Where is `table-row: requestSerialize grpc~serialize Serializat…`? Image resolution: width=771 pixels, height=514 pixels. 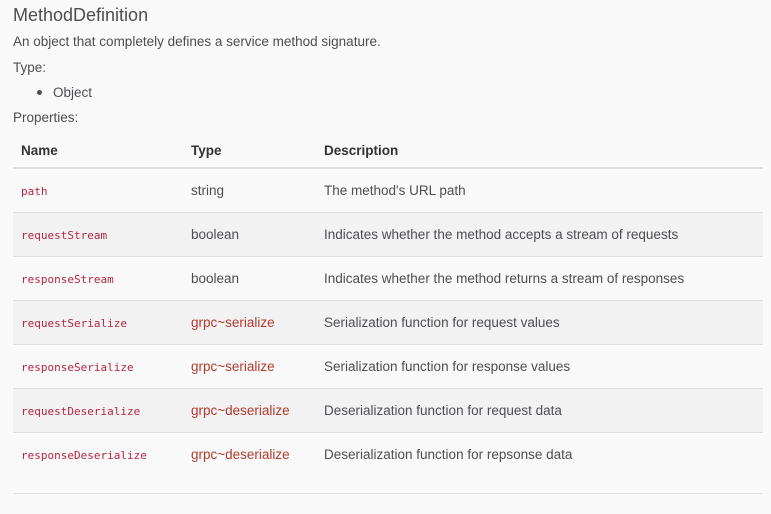 table-row: requestSerialize grpc~serialize Serializat… is located at coordinates (388, 322).